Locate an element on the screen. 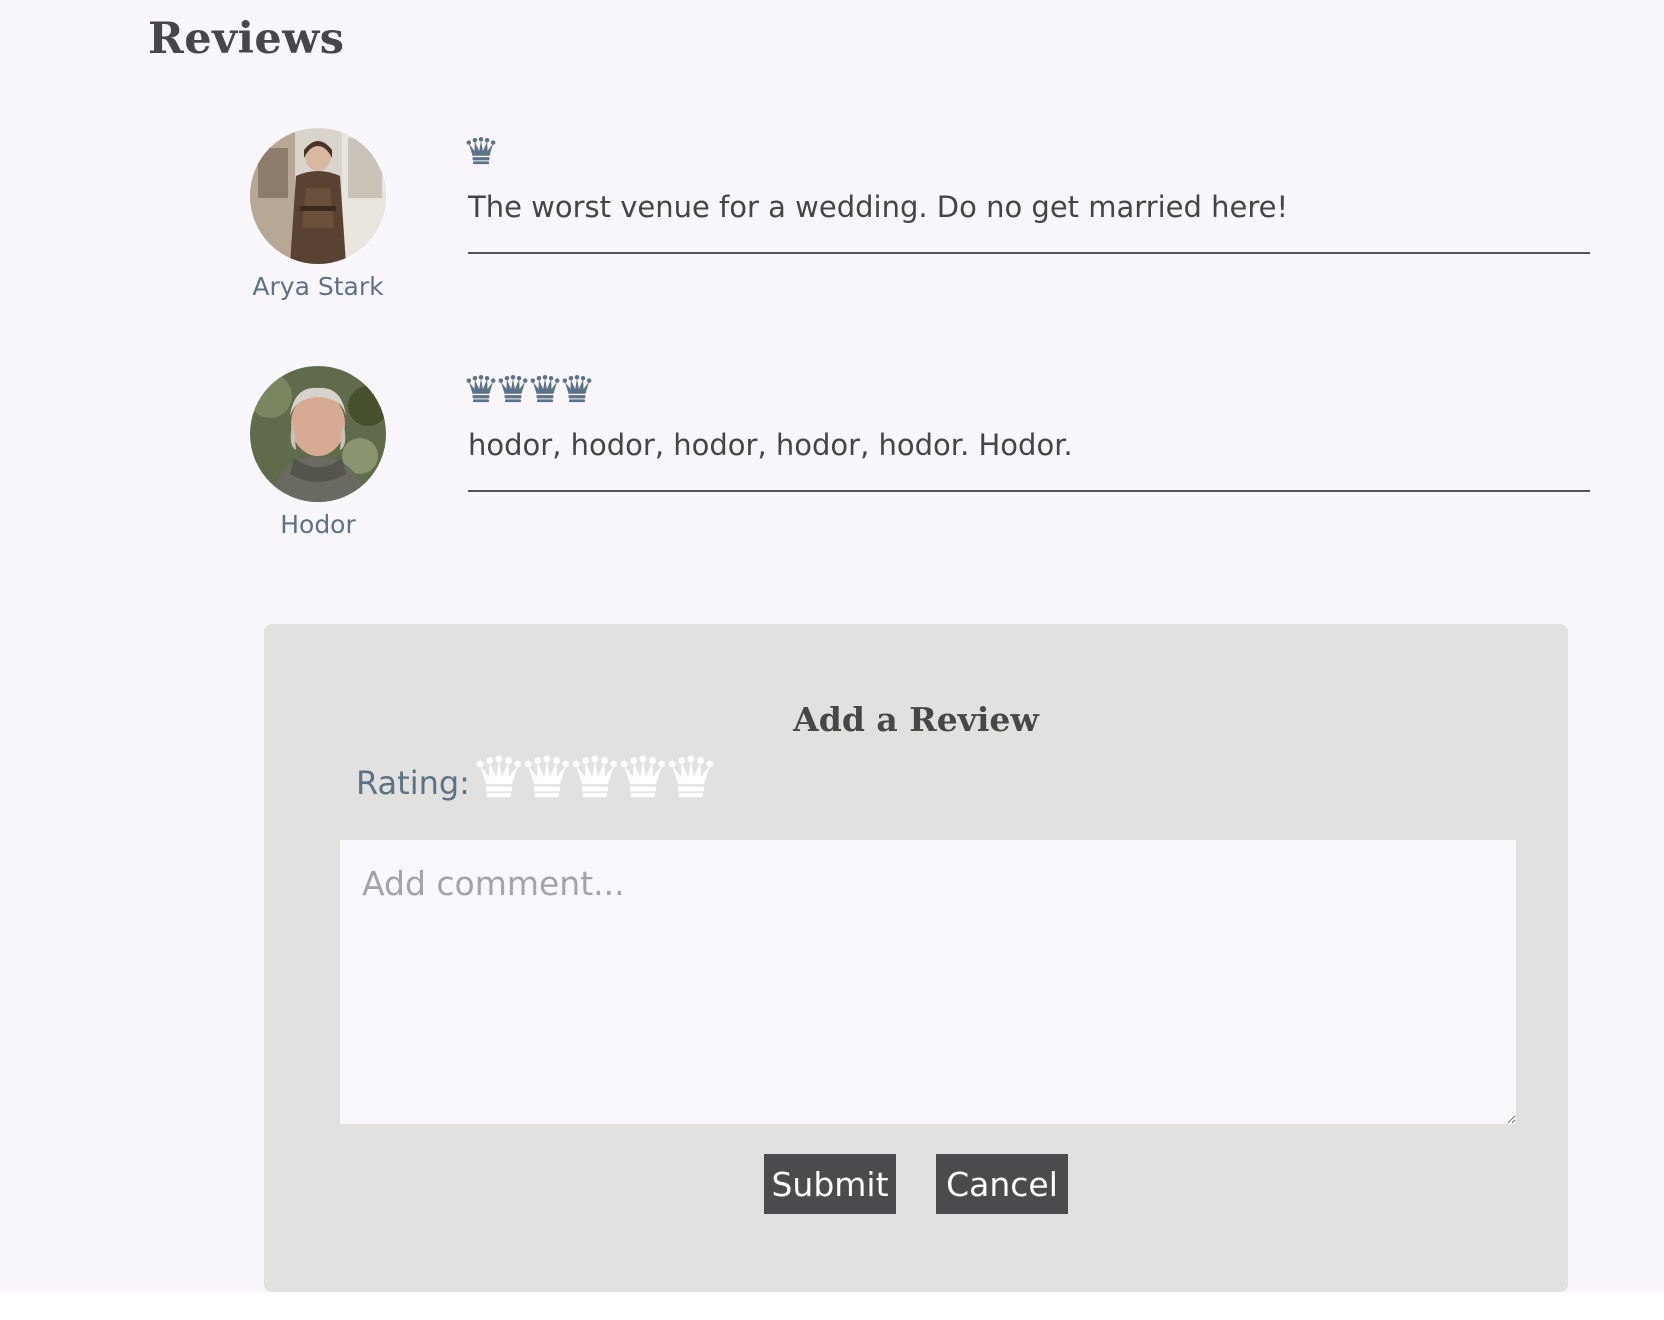 This screenshot has height=1320, width=1664. reviewer-name: Hodor is located at coordinates (318, 524).